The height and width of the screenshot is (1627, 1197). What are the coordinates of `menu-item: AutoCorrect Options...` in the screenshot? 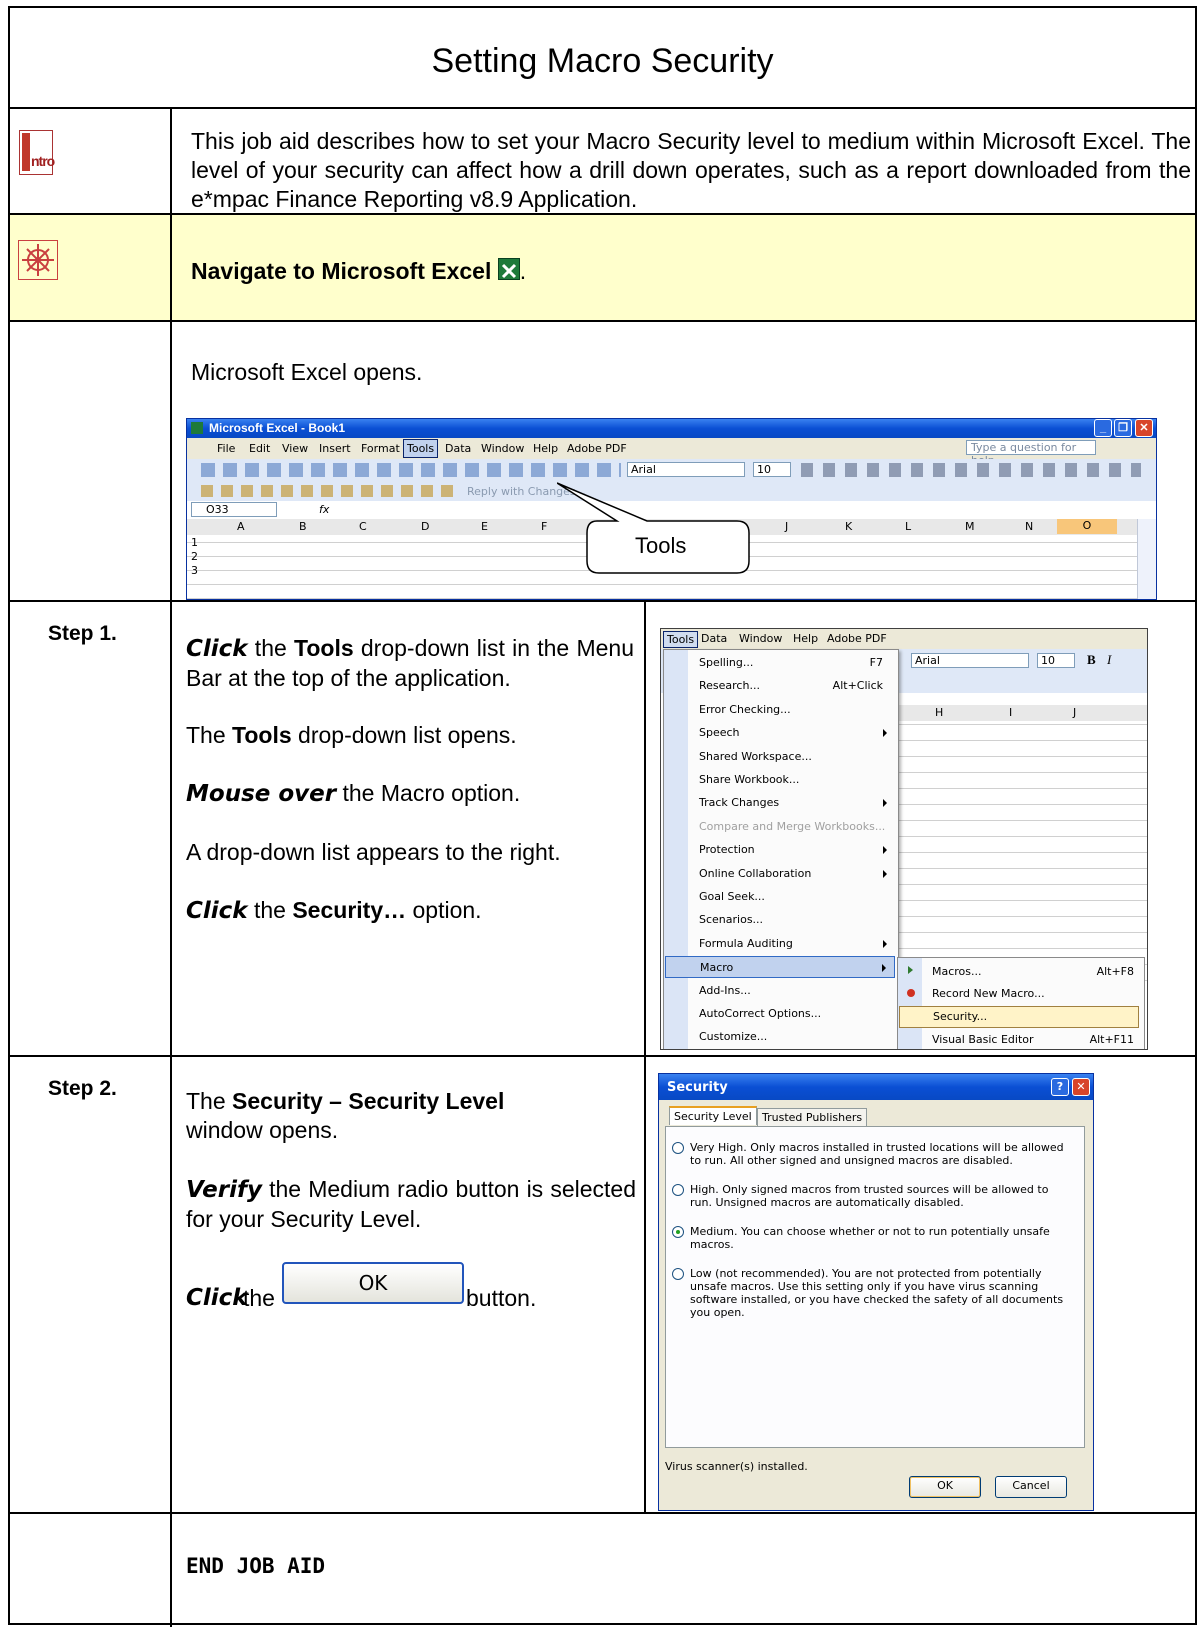 It's located at (780, 1014).